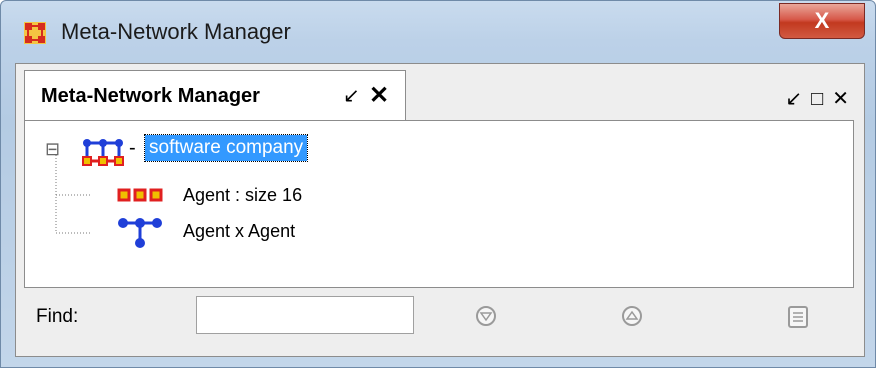  I want to click on meta-network-icon, so click(103, 152).